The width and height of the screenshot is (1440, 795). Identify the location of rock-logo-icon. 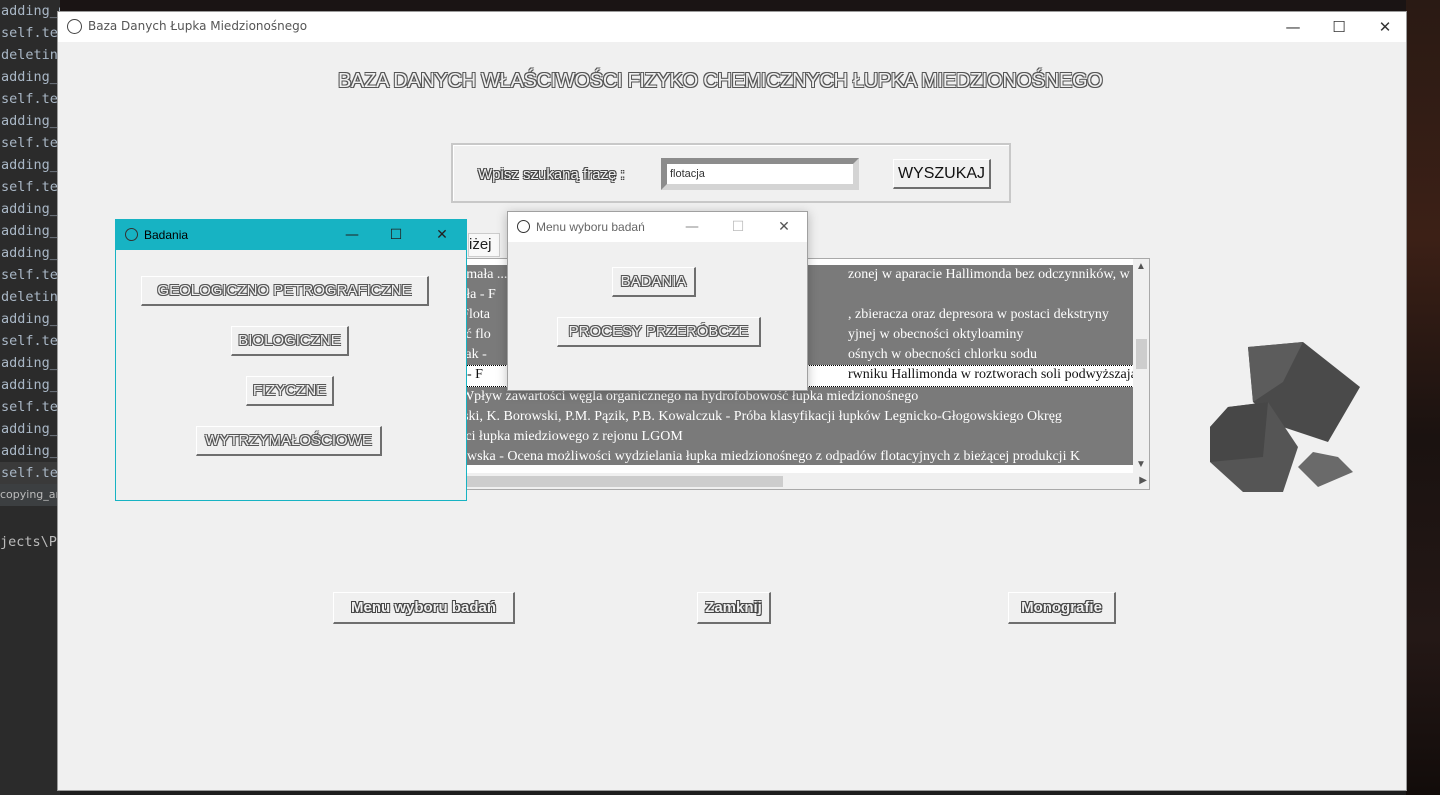
(1285, 417).